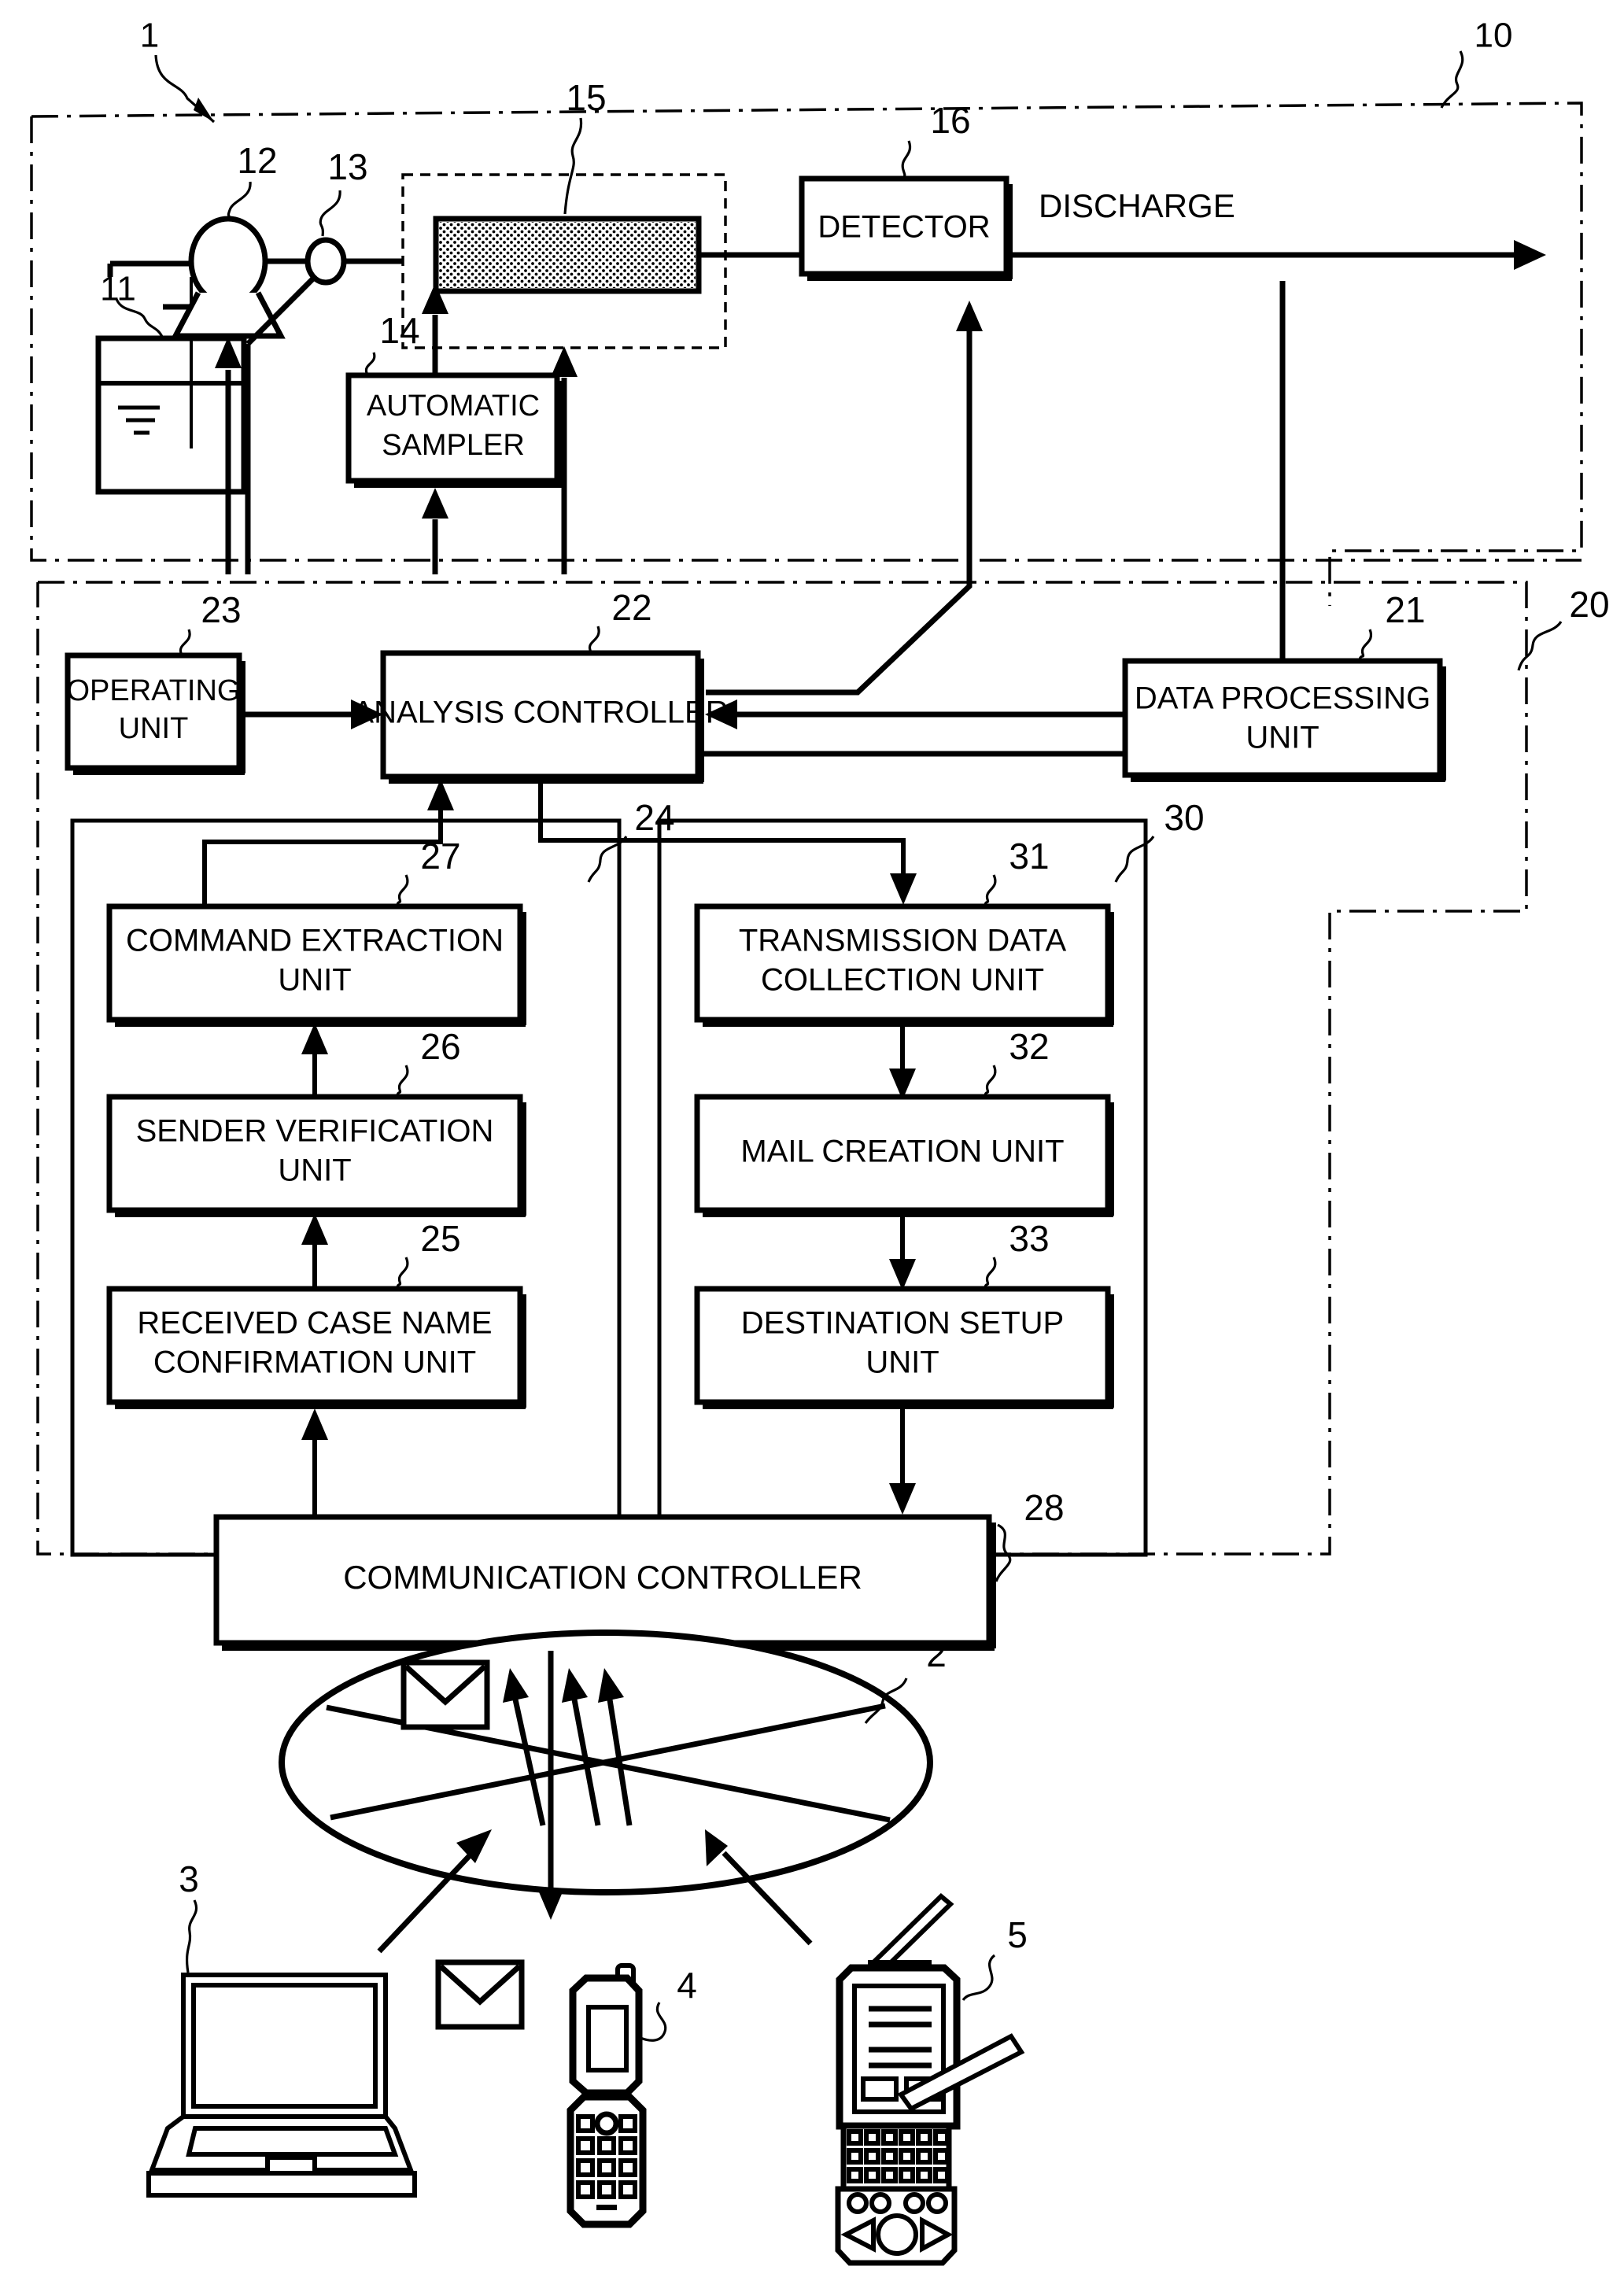  I want to click on arrow-sampler-to-valve, so click(435, 329).